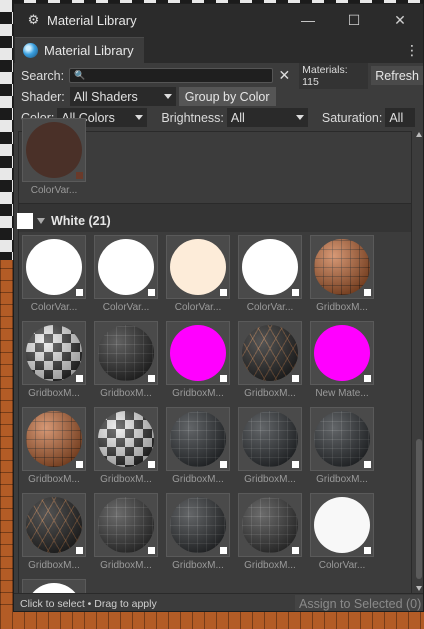  Describe the element at coordinates (30, 50) in the screenshot. I see `material-sphere-icon` at that location.